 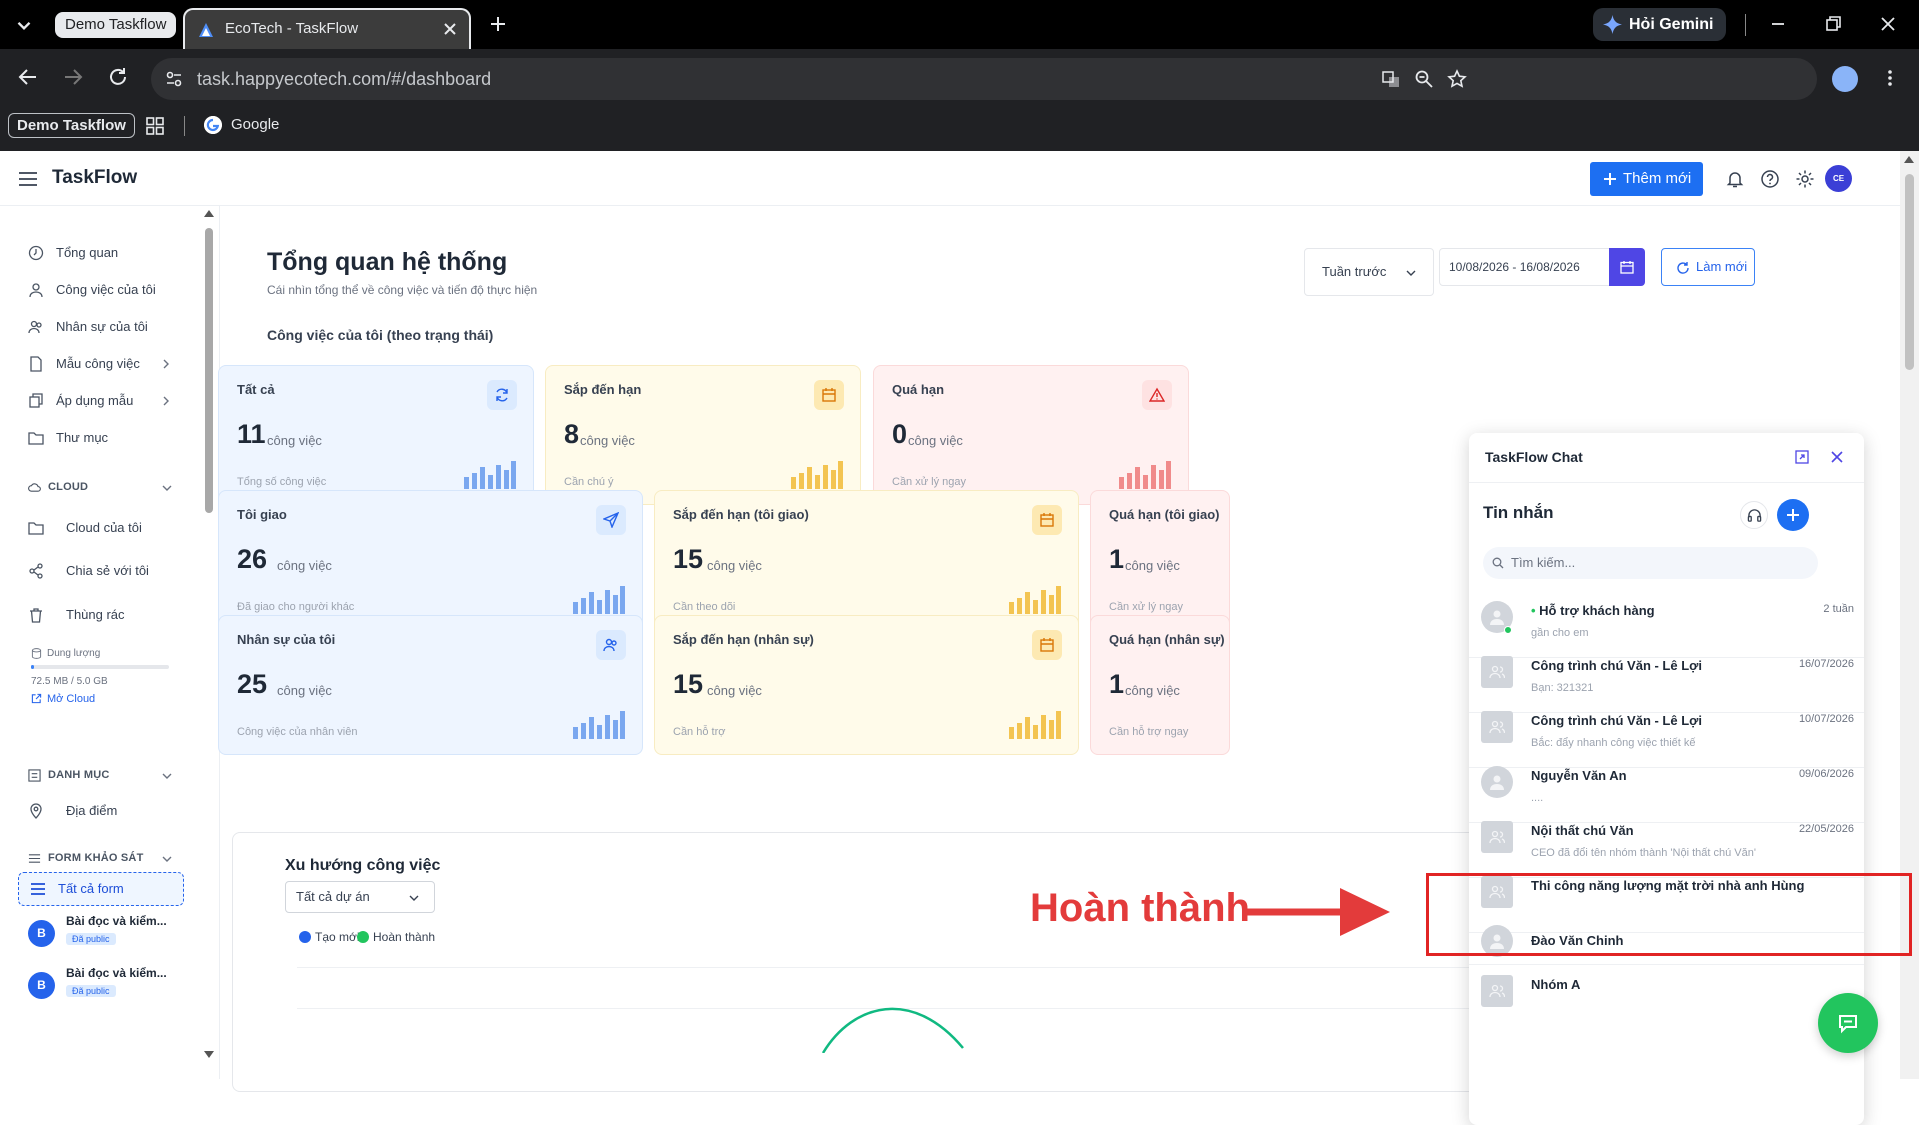 What do you see at coordinates (209, 1054) in the screenshot?
I see `scroll-down-icon` at bounding box center [209, 1054].